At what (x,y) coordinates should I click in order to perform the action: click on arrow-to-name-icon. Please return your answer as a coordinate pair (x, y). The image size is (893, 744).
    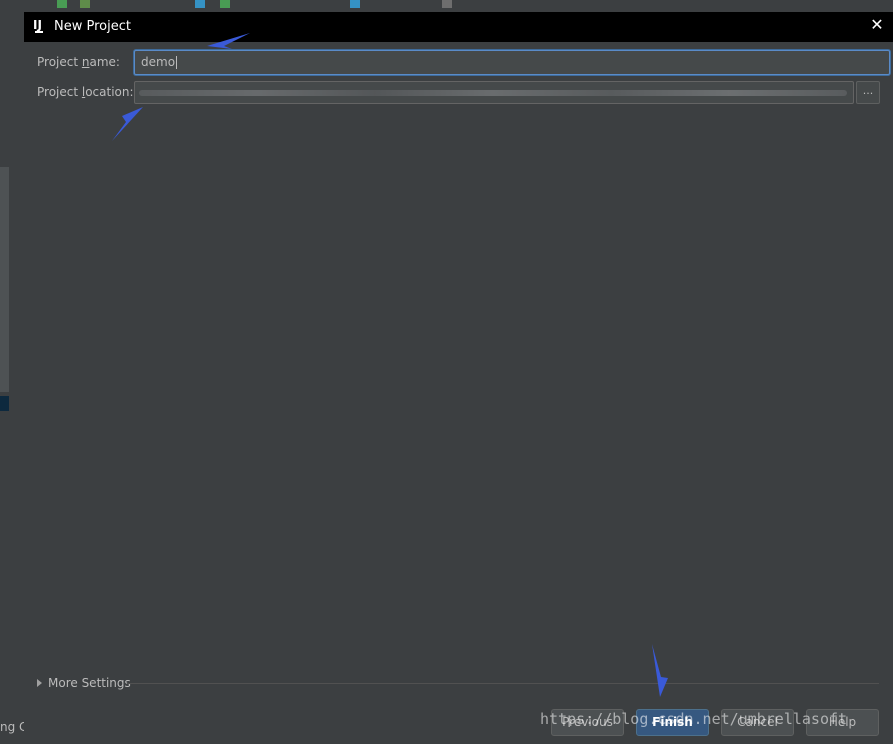
    Looking at the image, I should click on (228, 41).